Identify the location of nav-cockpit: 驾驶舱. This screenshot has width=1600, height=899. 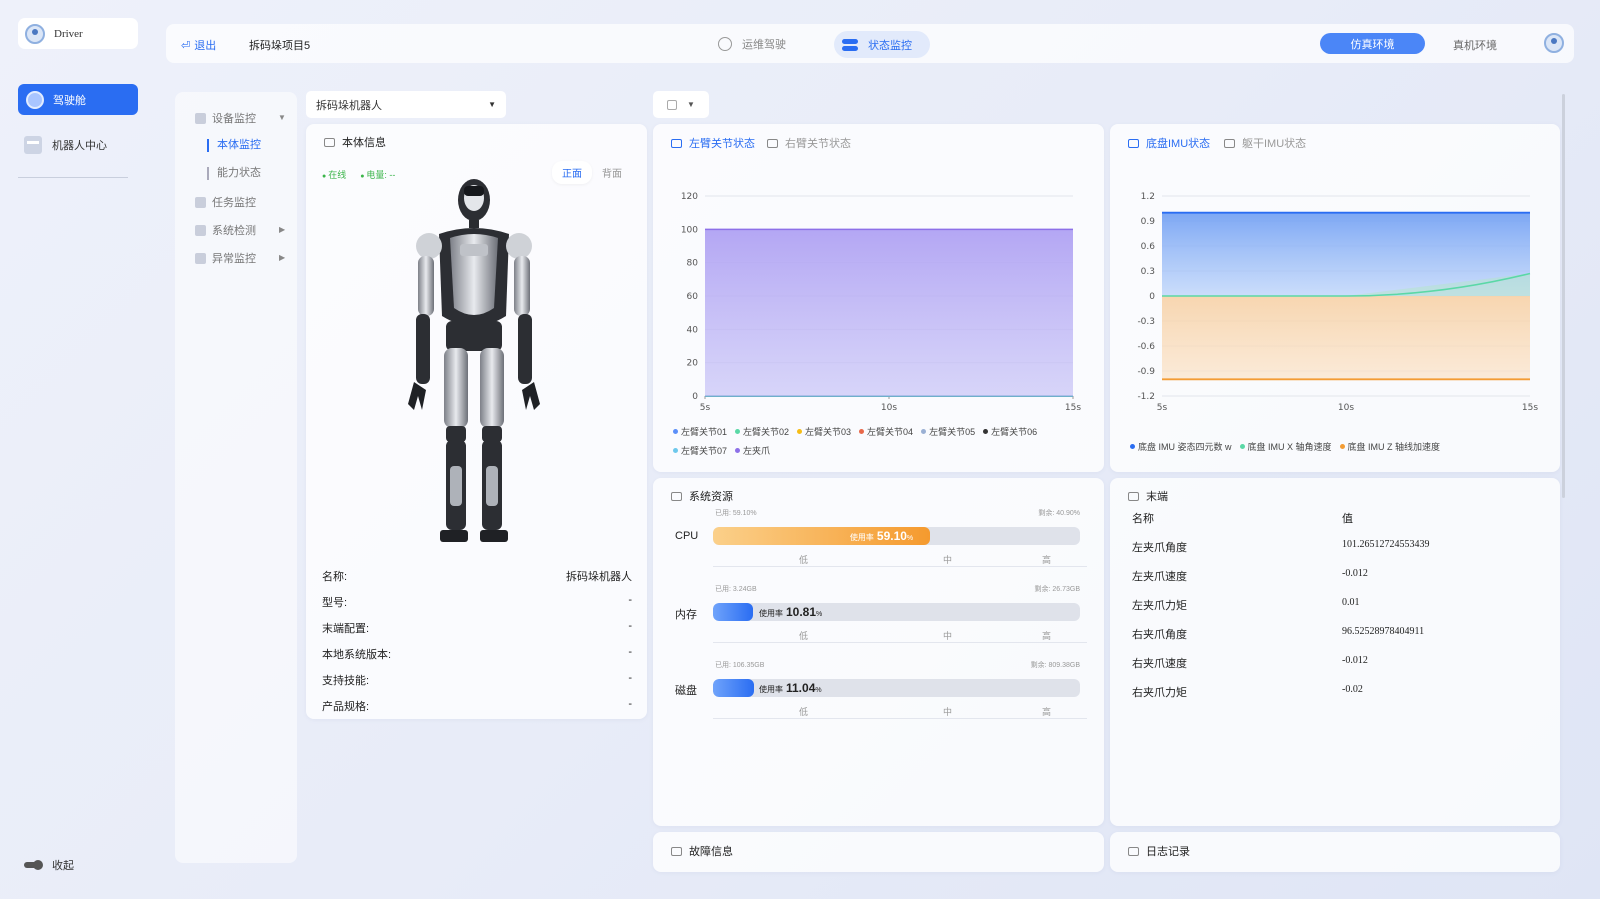
(78, 99).